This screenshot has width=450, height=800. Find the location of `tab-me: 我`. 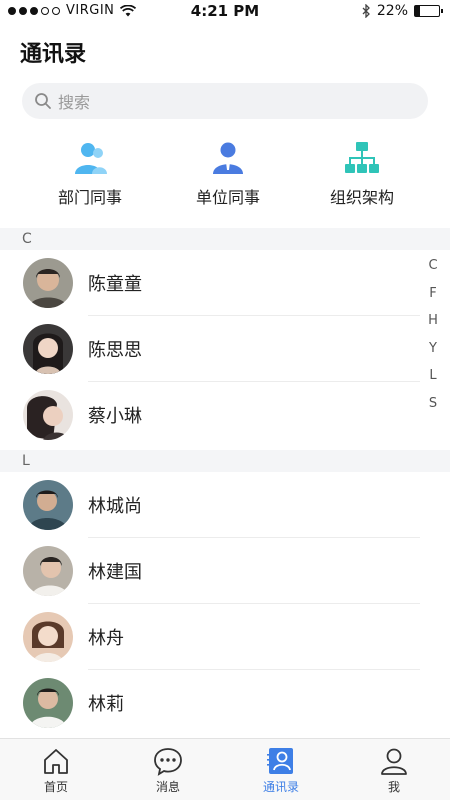

tab-me: 我 is located at coordinates (394, 769).